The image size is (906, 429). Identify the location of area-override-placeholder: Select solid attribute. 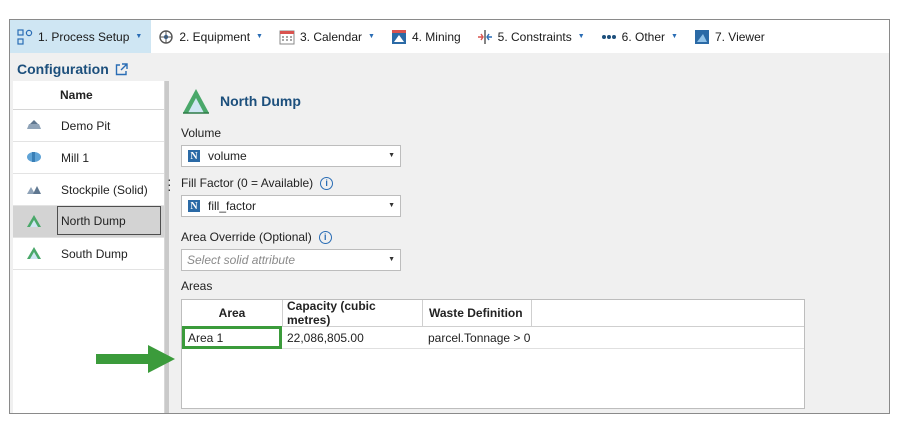
(241, 260).